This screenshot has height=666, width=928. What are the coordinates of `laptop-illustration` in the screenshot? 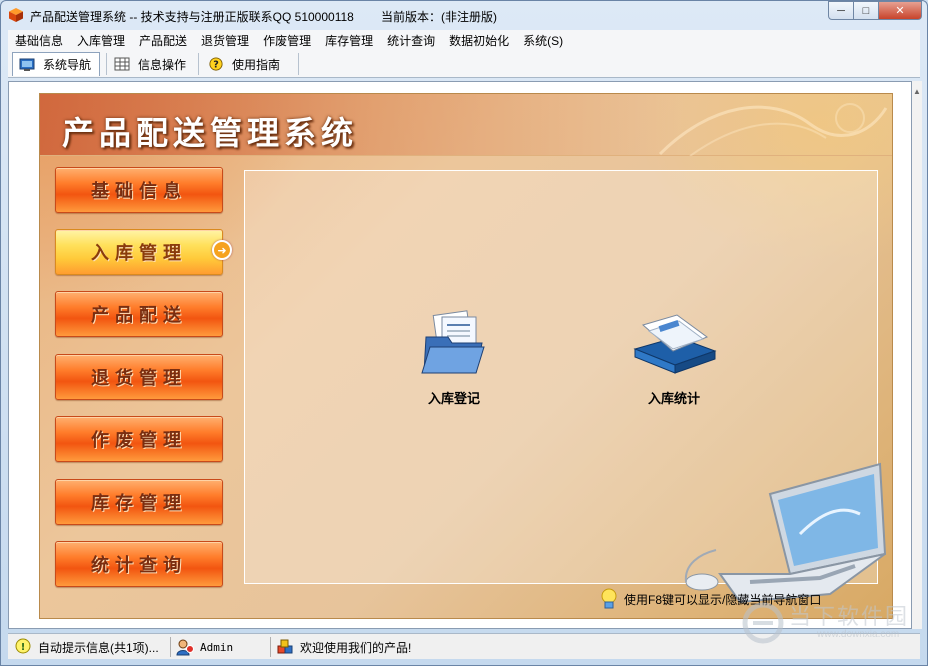 It's located at (785, 533).